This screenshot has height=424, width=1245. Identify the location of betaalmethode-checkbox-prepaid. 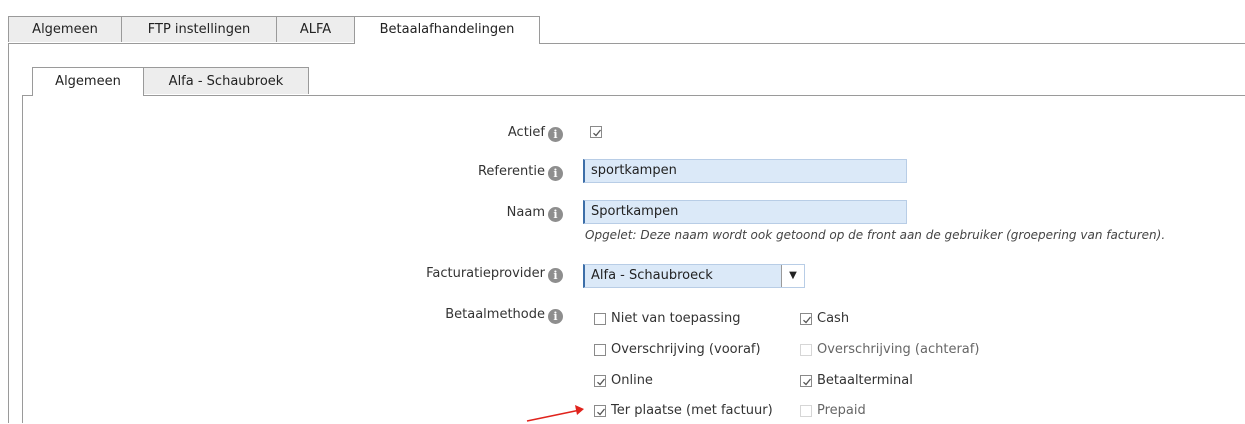
(806, 411).